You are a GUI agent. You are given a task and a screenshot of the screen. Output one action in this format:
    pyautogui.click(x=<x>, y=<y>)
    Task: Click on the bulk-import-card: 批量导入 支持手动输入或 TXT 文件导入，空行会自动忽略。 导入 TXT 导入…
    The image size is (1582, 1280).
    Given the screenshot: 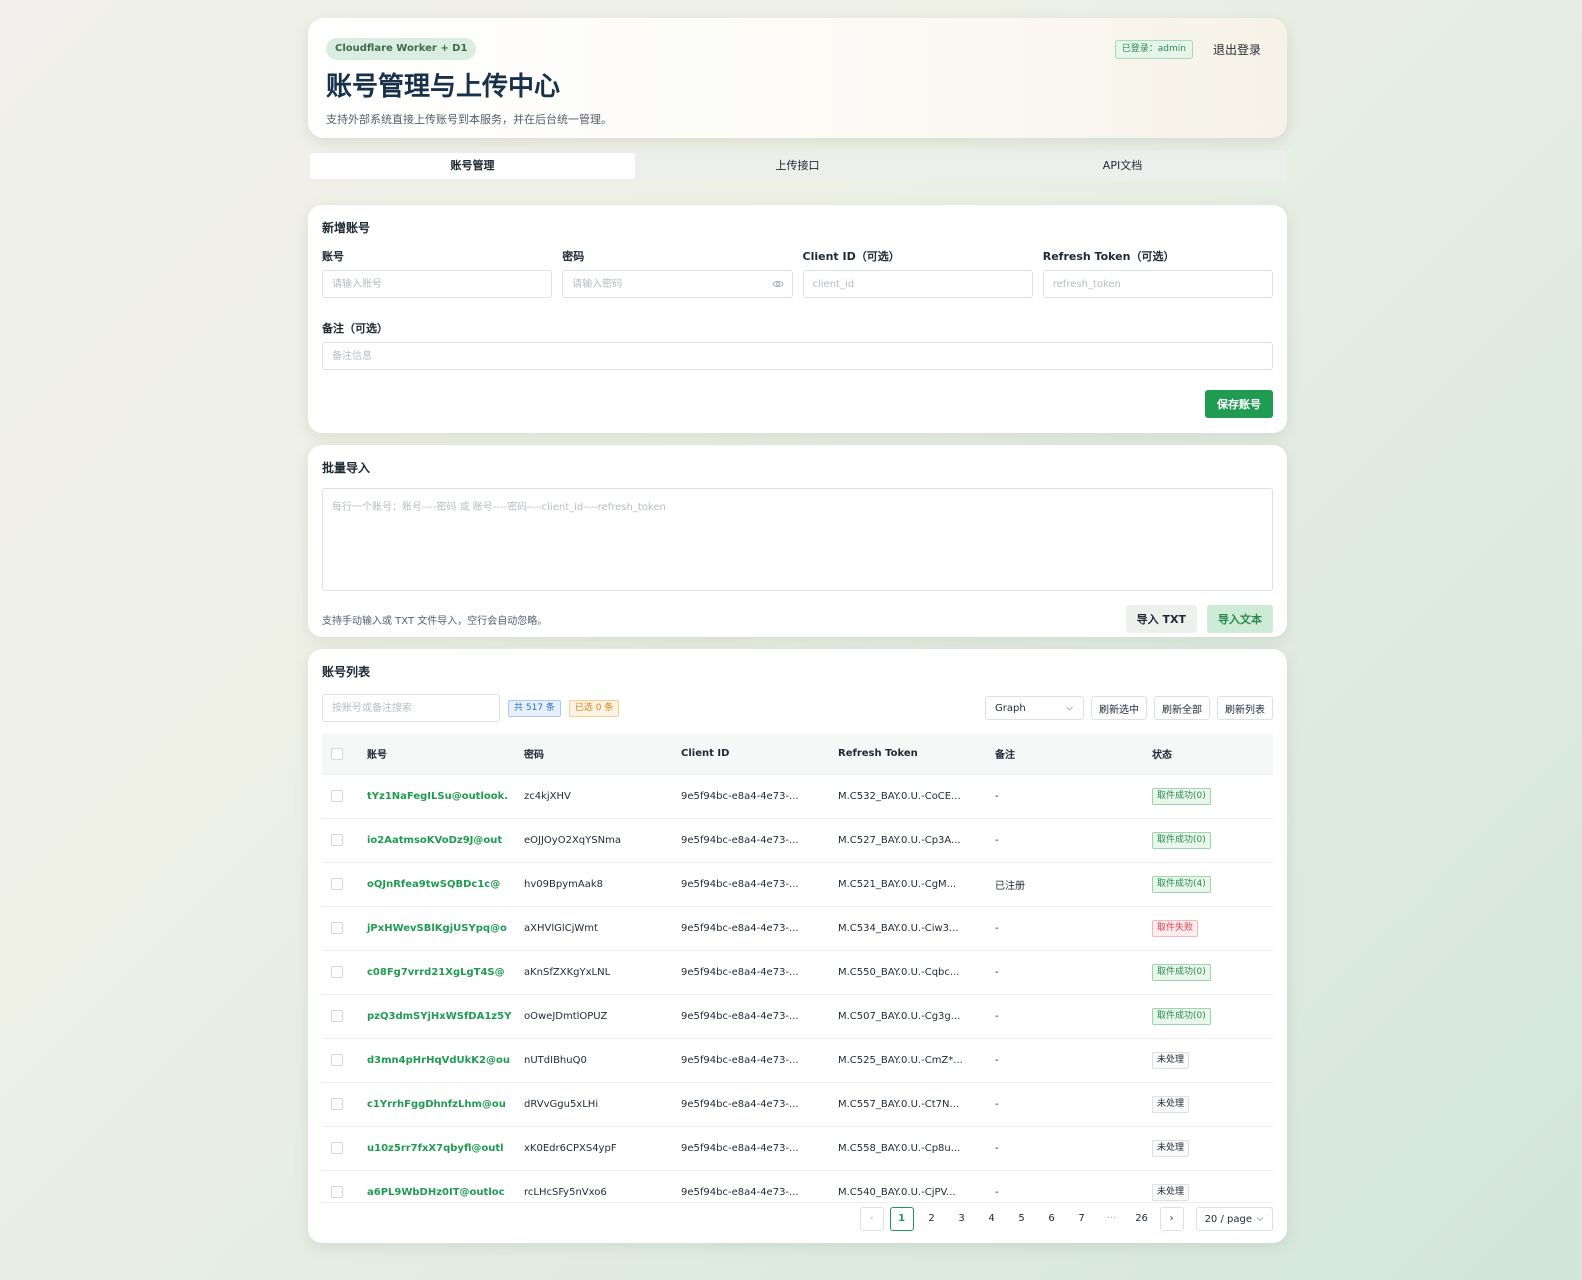 What is the action you would take?
    pyautogui.click(x=797, y=541)
    